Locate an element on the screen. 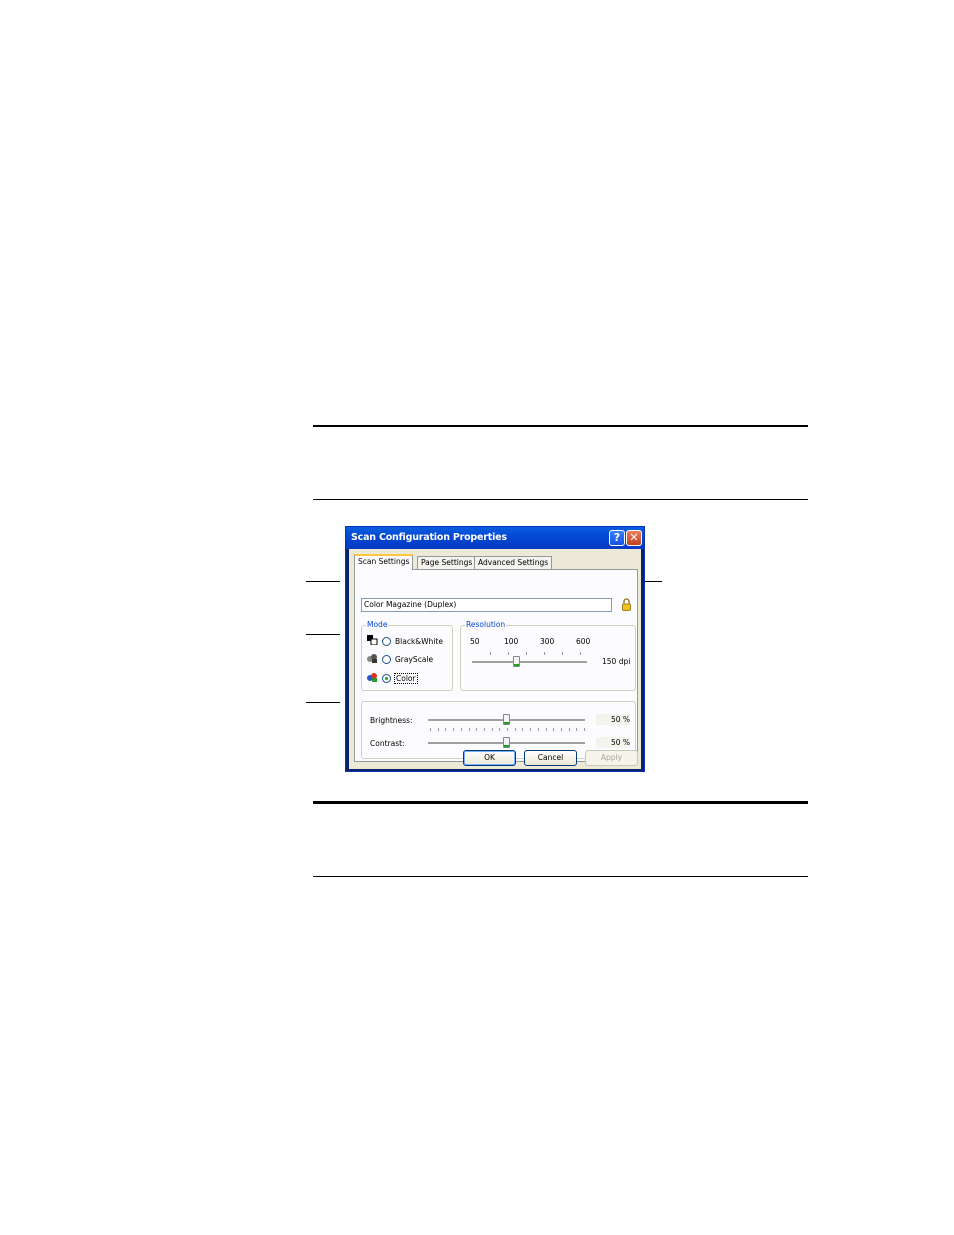  radio-label-grayscale: GrayScale is located at coordinates (414, 659).